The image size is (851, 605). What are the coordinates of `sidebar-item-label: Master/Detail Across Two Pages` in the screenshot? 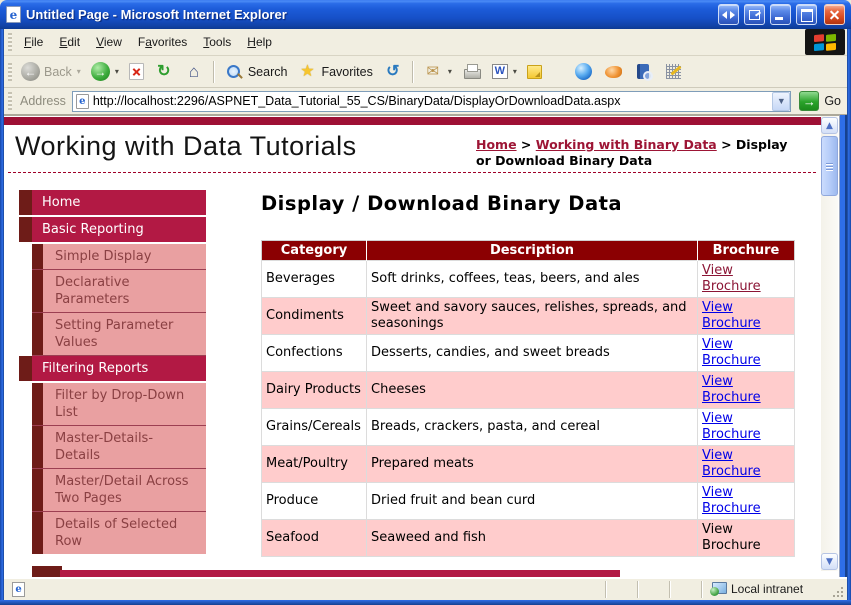 It's located at (124, 490).